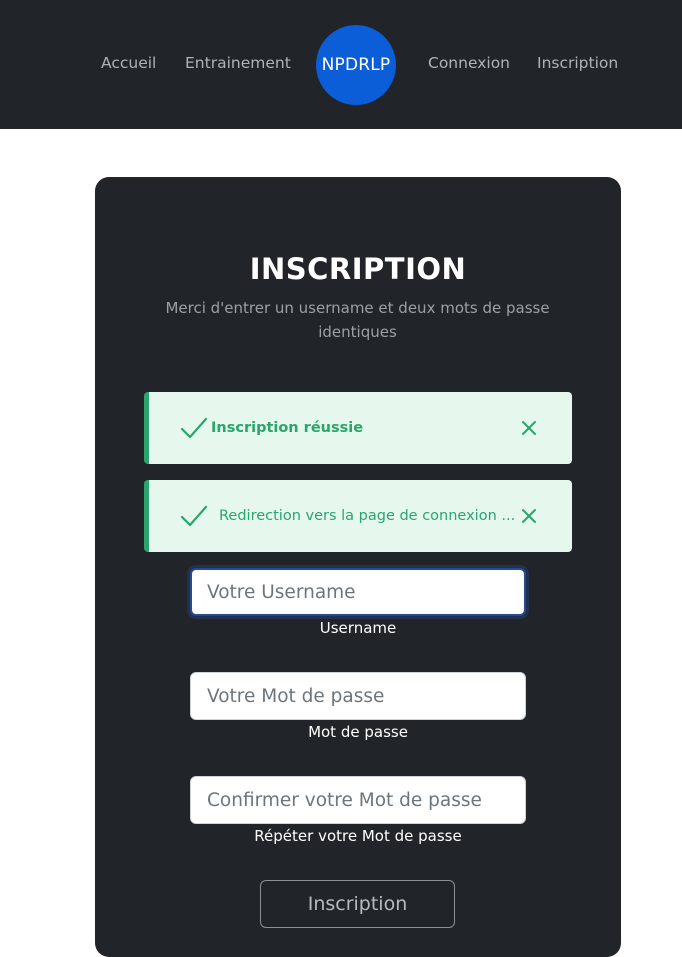  Describe the element at coordinates (358, 696) in the screenshot. I see `password-input` at that location.